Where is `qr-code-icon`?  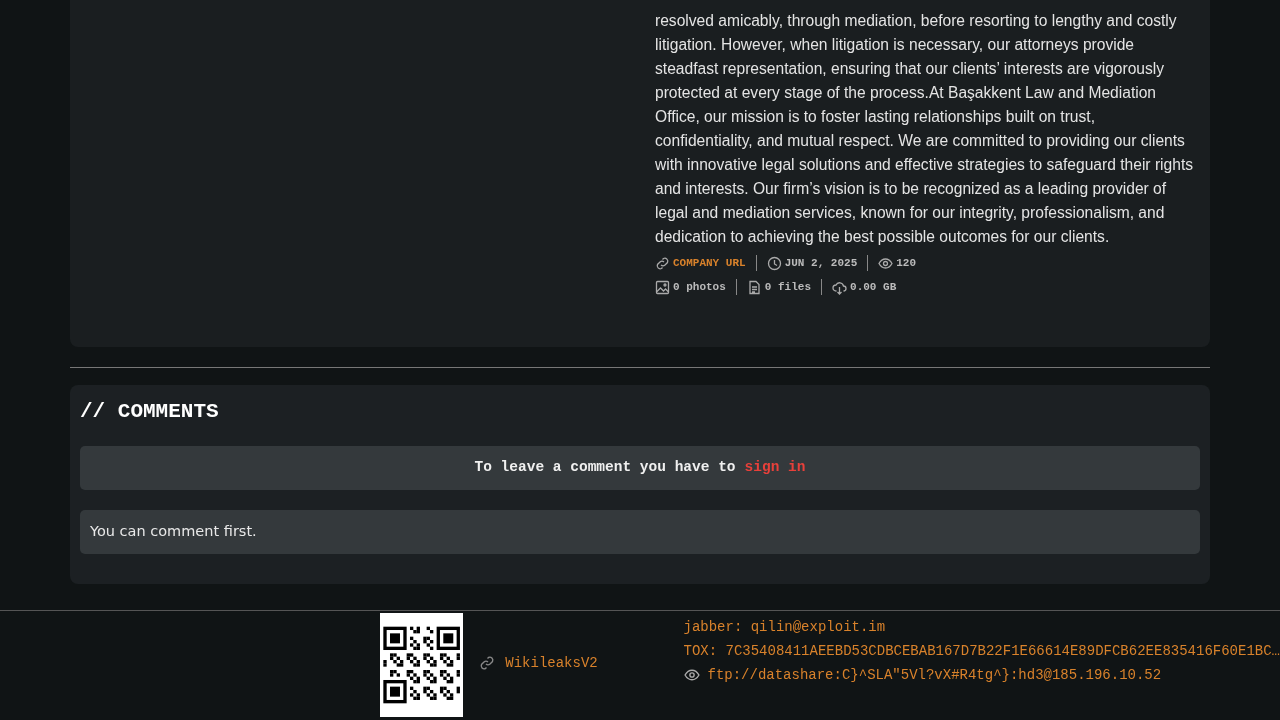 qr-code-icon is located at coordinates (422, 665).